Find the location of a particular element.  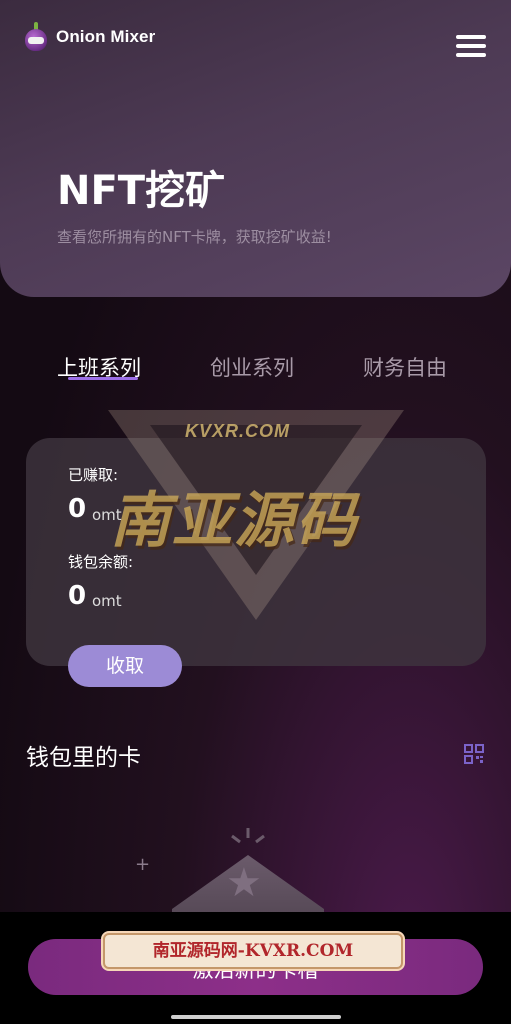

onion-logo-icon is located at coordinates (36, 37).